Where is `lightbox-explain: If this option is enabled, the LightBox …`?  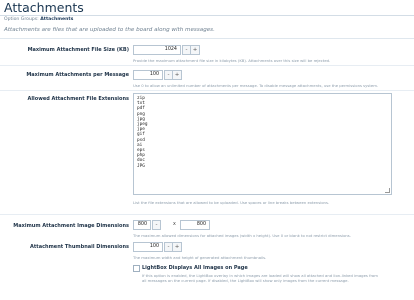
lightbox-explain: If this option is enabled, the LightBox … is located at coordinates (260, 278).